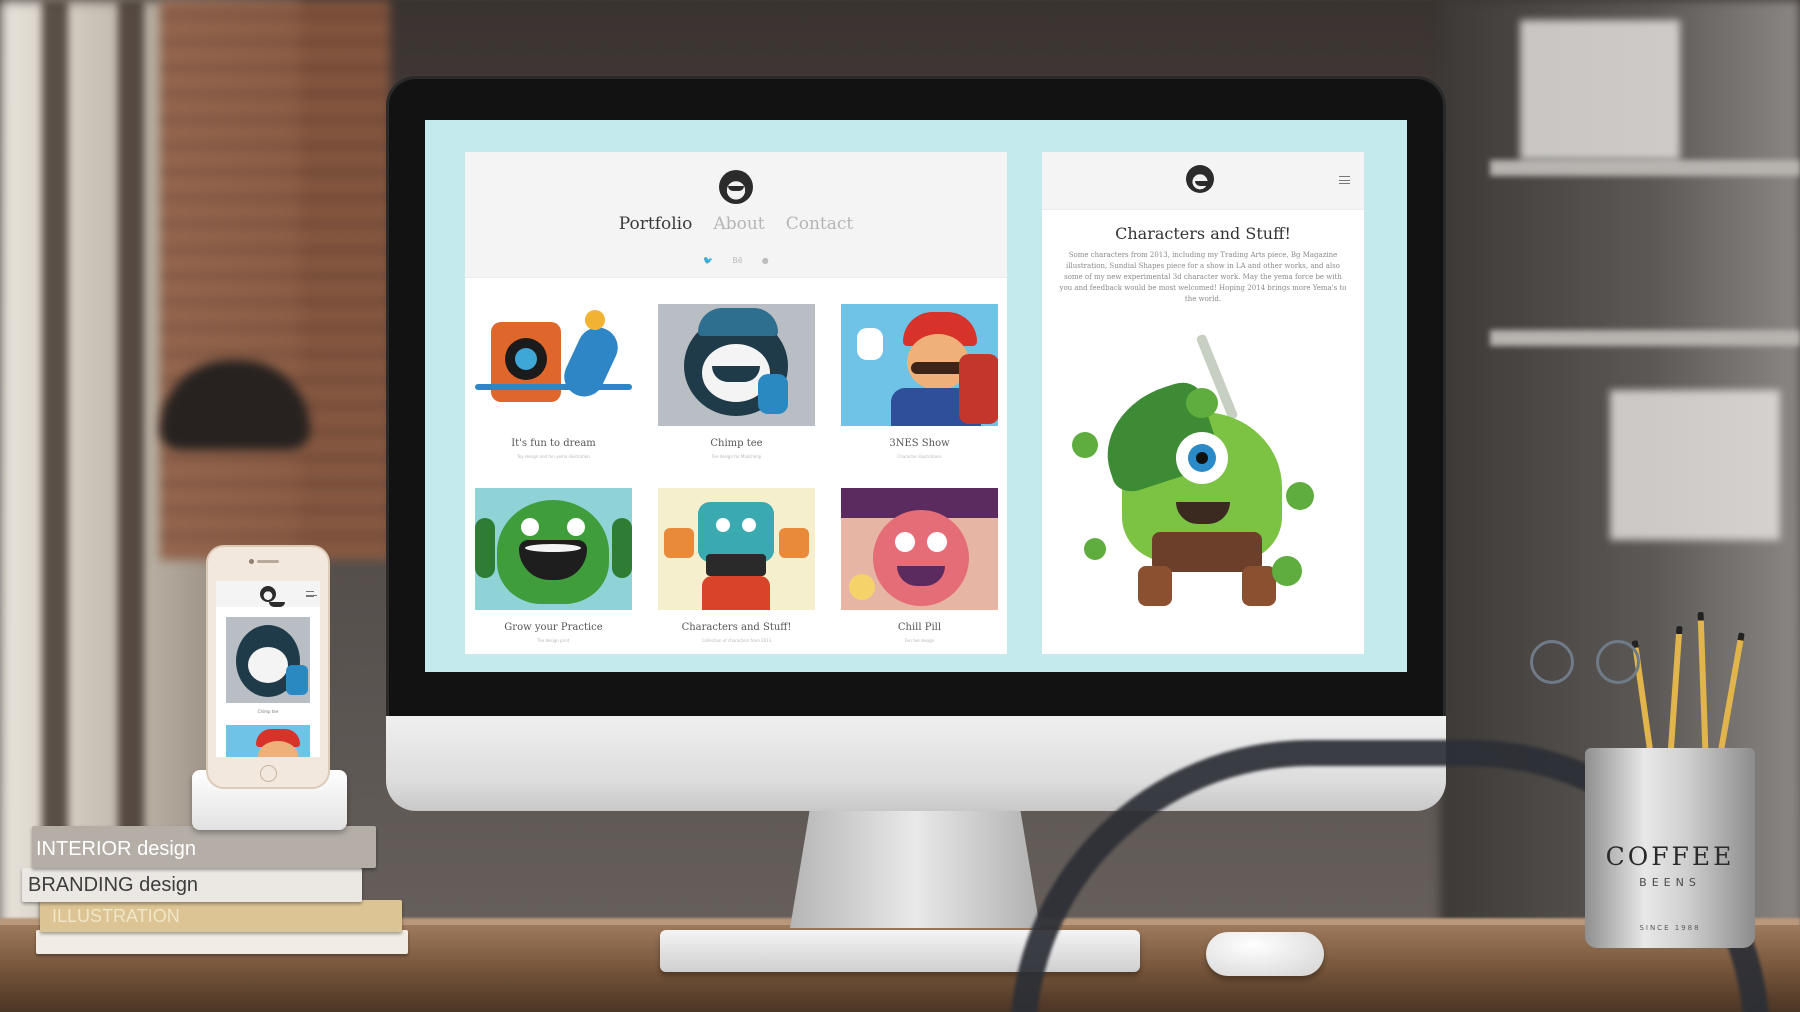  I want to click on card-subtitle: Collection of characters from 2013, so click(736, 640).